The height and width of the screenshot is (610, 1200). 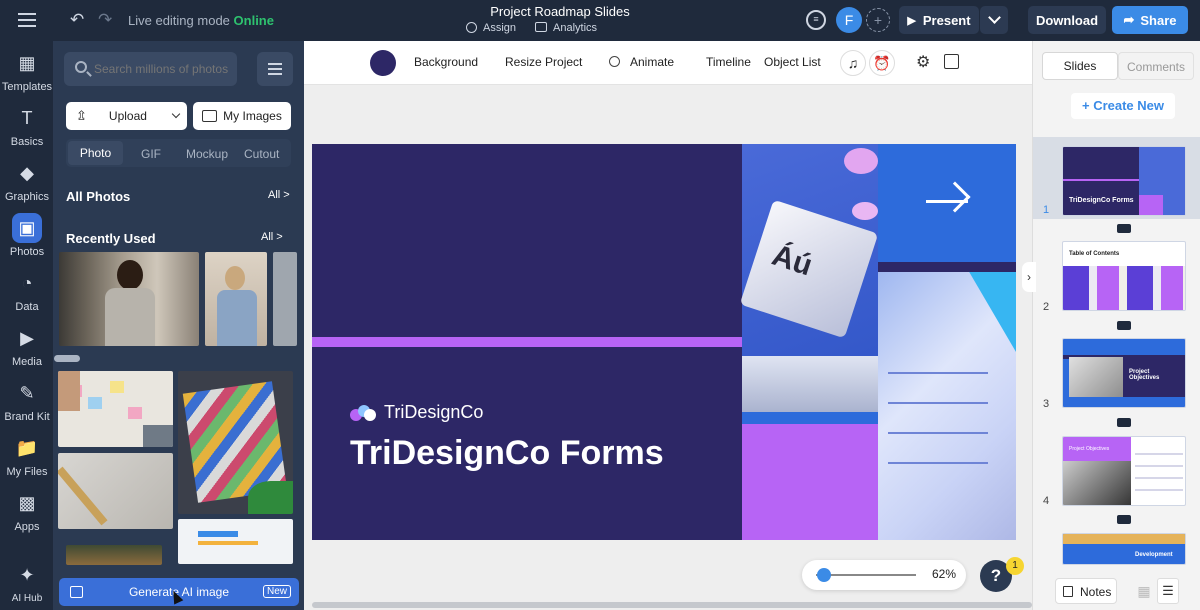 I want to click on project-title: Project Roadmap Slides, so click(x=560, y=11).